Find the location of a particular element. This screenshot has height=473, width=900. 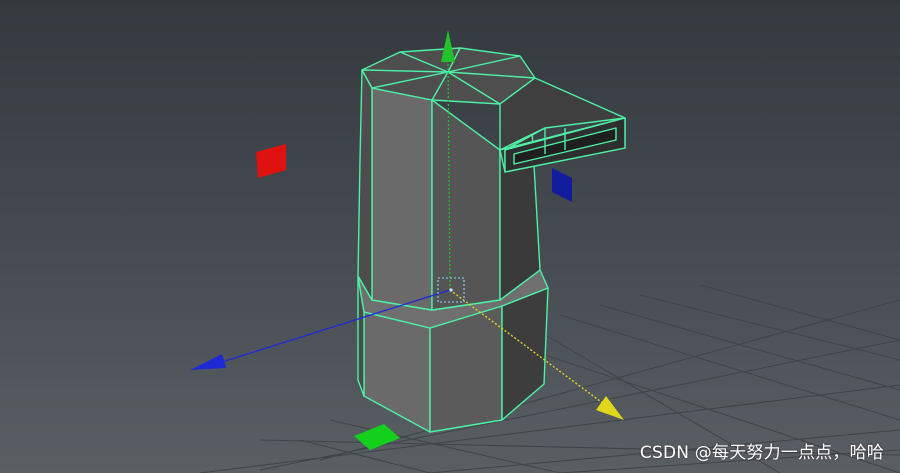

x-axis-arrow-icon is located at coordinates (208, 362).